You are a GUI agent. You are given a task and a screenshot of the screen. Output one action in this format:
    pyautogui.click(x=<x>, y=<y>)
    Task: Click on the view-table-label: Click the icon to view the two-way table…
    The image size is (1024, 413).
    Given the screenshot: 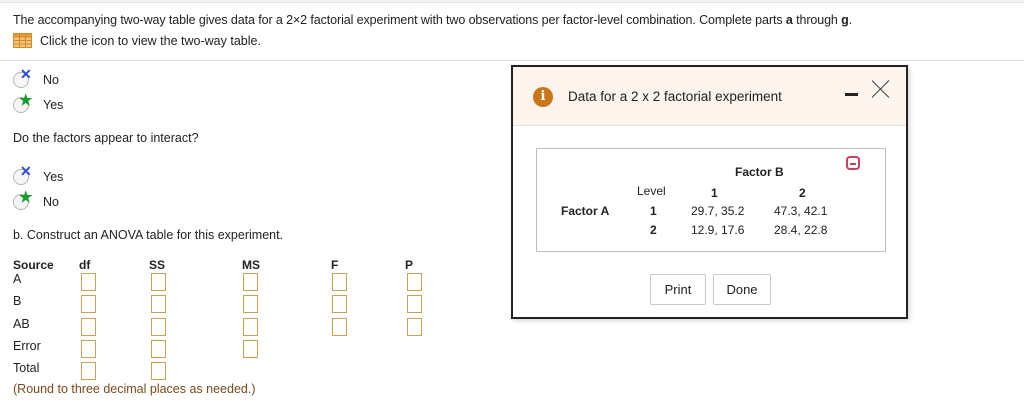 What is the action you would take?
    pyautogui.click(x=150, y=41)
    